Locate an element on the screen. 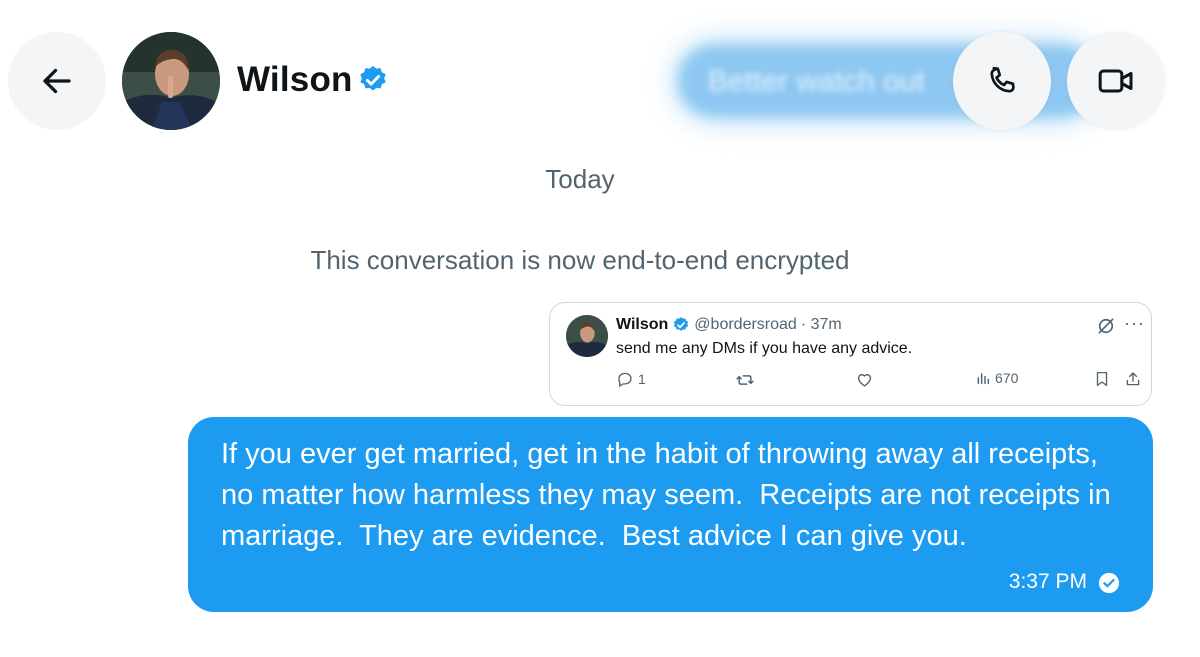 Image resolution: width=1200 pixels, height=657 pixels. tweet-header: Wilson @bordersroad · 37m is located at coordinates (729, 325).